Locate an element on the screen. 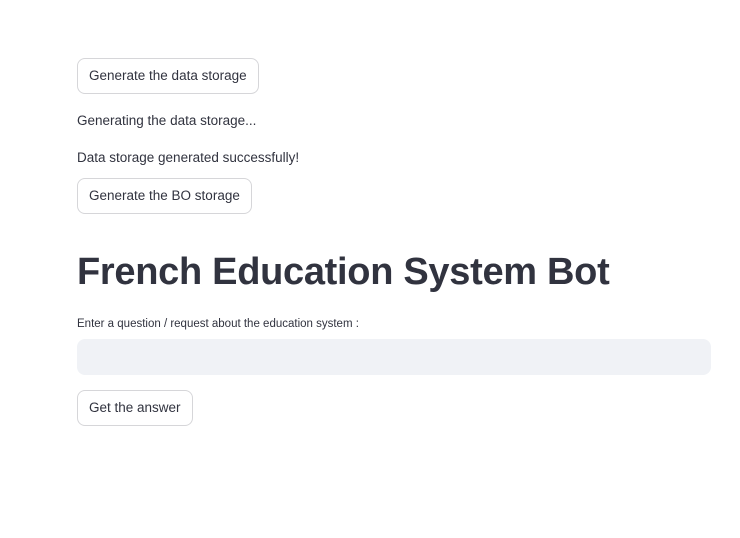  success-status-text: Data storage generated successfully! is located at coordinates (188, 157).